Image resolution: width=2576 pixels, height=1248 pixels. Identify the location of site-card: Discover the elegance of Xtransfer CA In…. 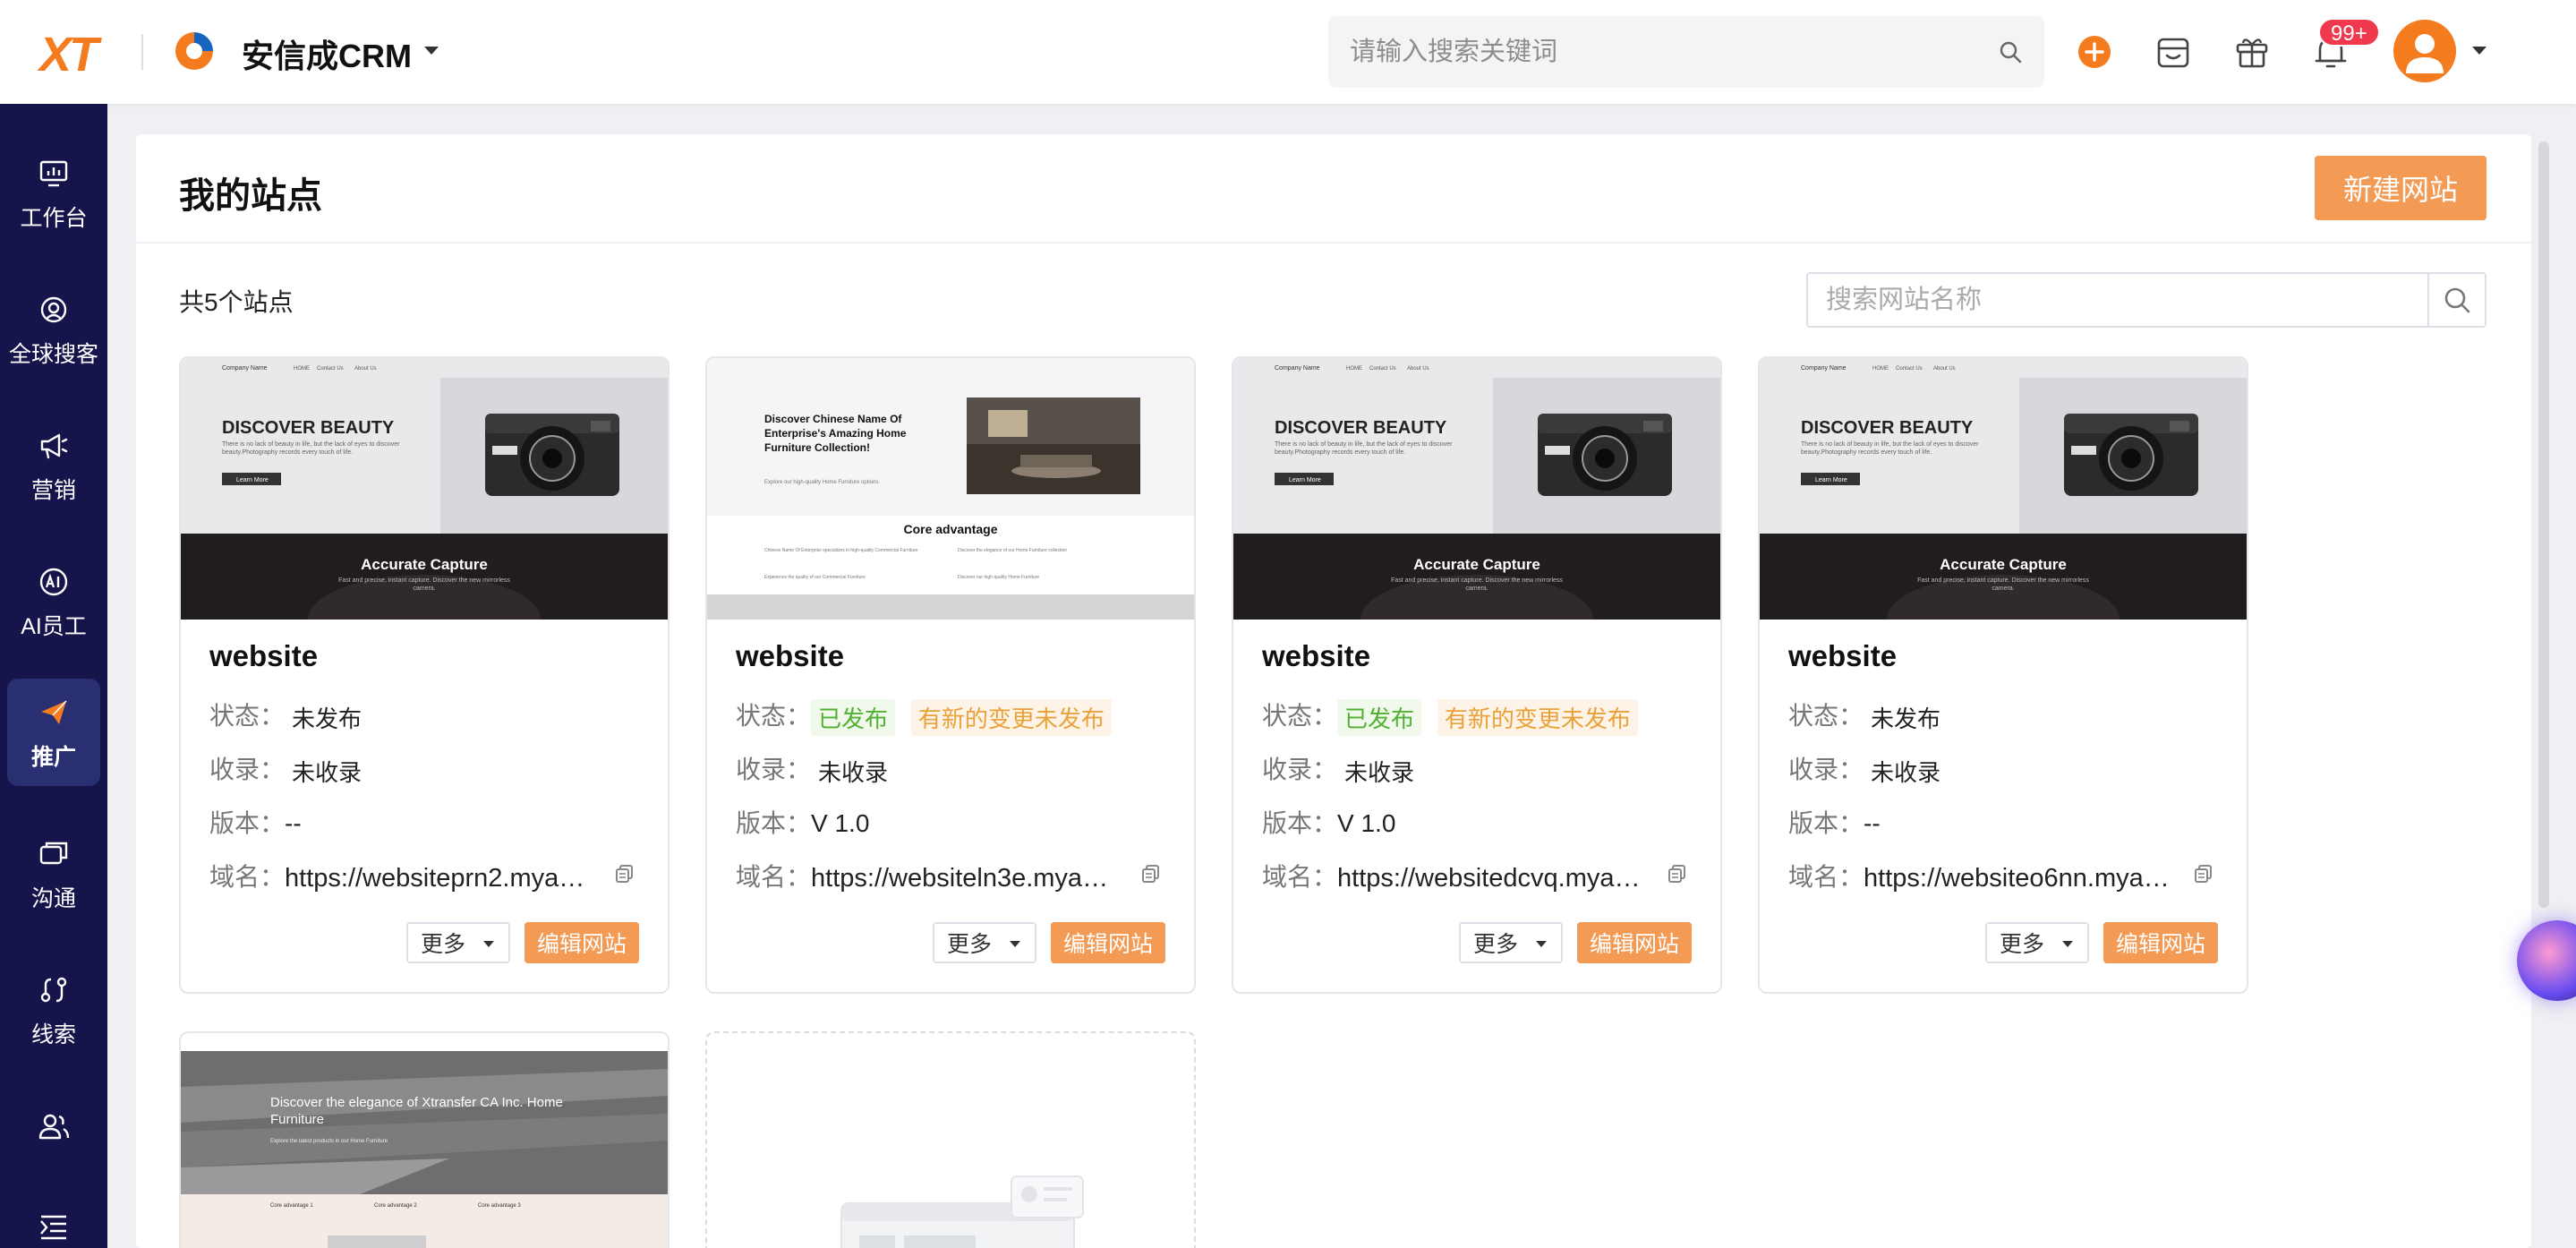
(424, 1139).